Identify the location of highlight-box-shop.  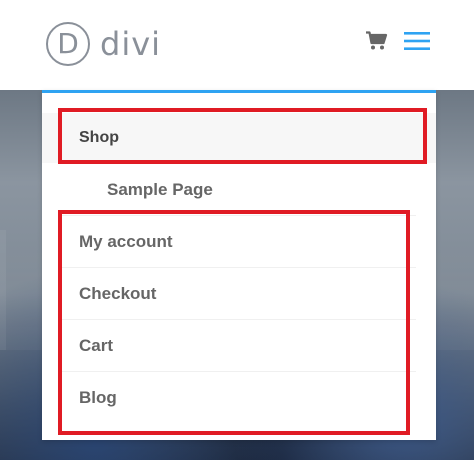
(242, 136).